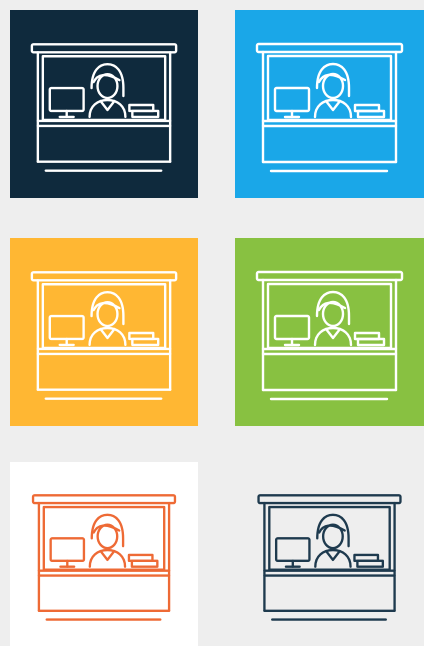 This screenshot has height=646, width=424. I want to click on tile-sky-blue, so click(329, 104).